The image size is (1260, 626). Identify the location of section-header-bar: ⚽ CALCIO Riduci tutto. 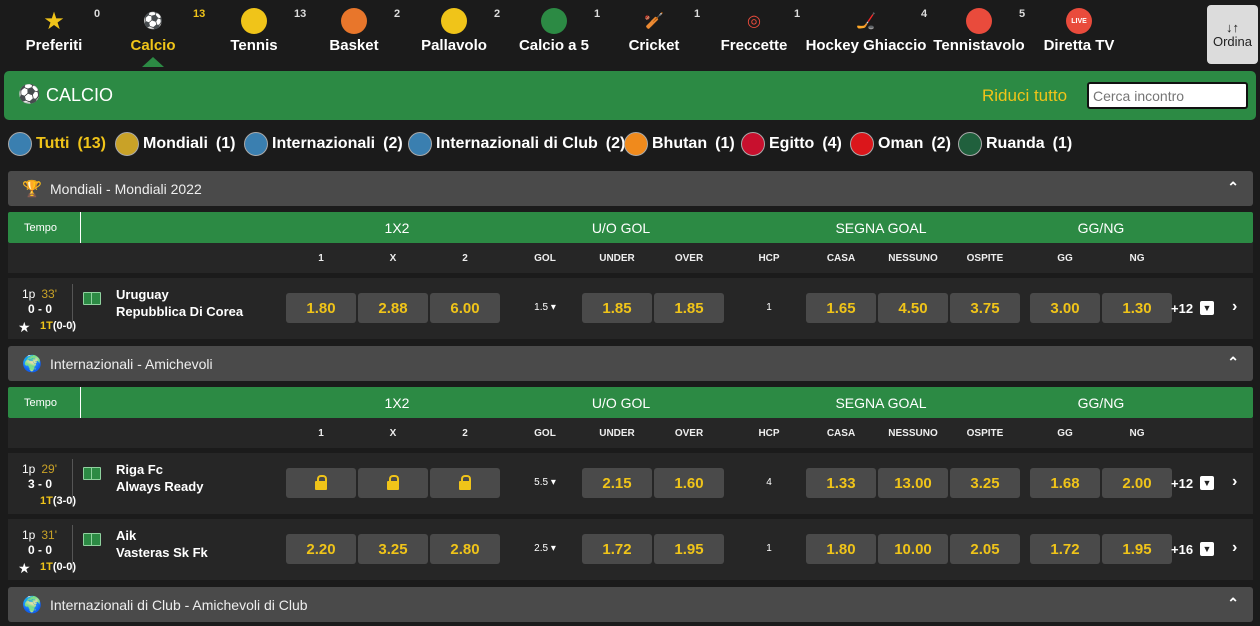
(630, 95).